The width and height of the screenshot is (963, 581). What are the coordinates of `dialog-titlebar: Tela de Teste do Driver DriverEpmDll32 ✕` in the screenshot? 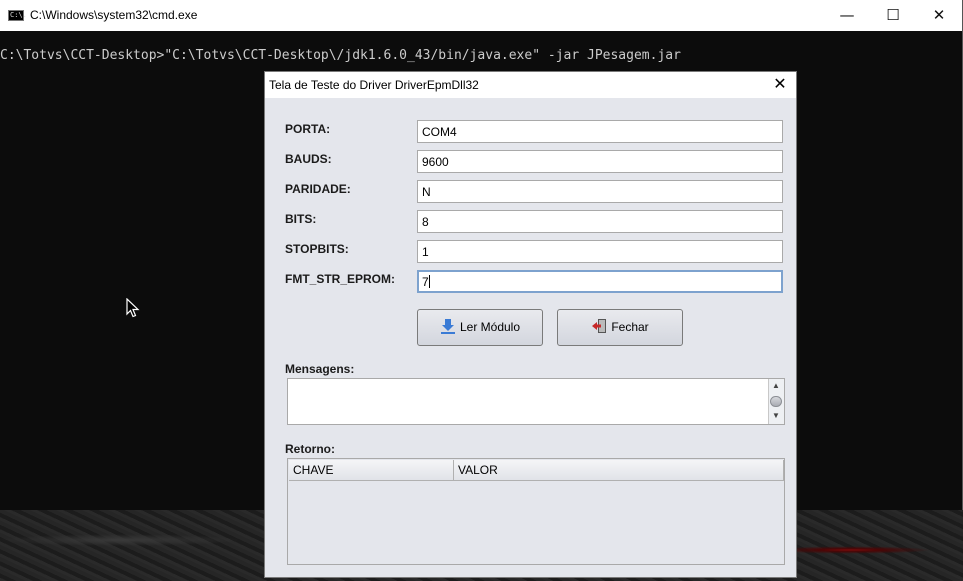 It's located at (530, 85).